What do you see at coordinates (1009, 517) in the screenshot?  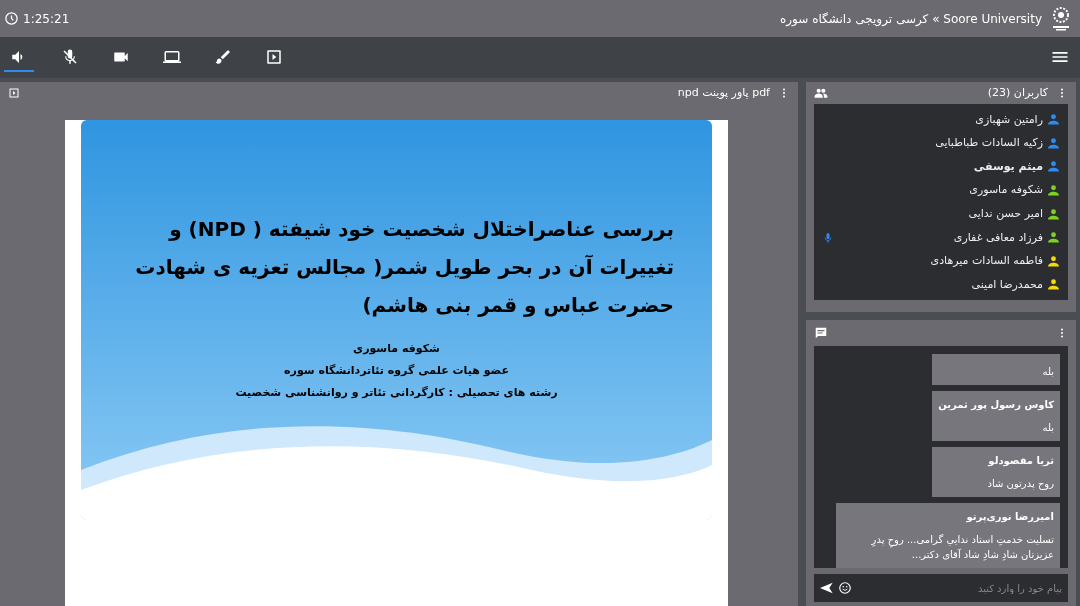 I see `sender-name: امیررضا نوری‌پرتو` at bounding box center [1009, 517].